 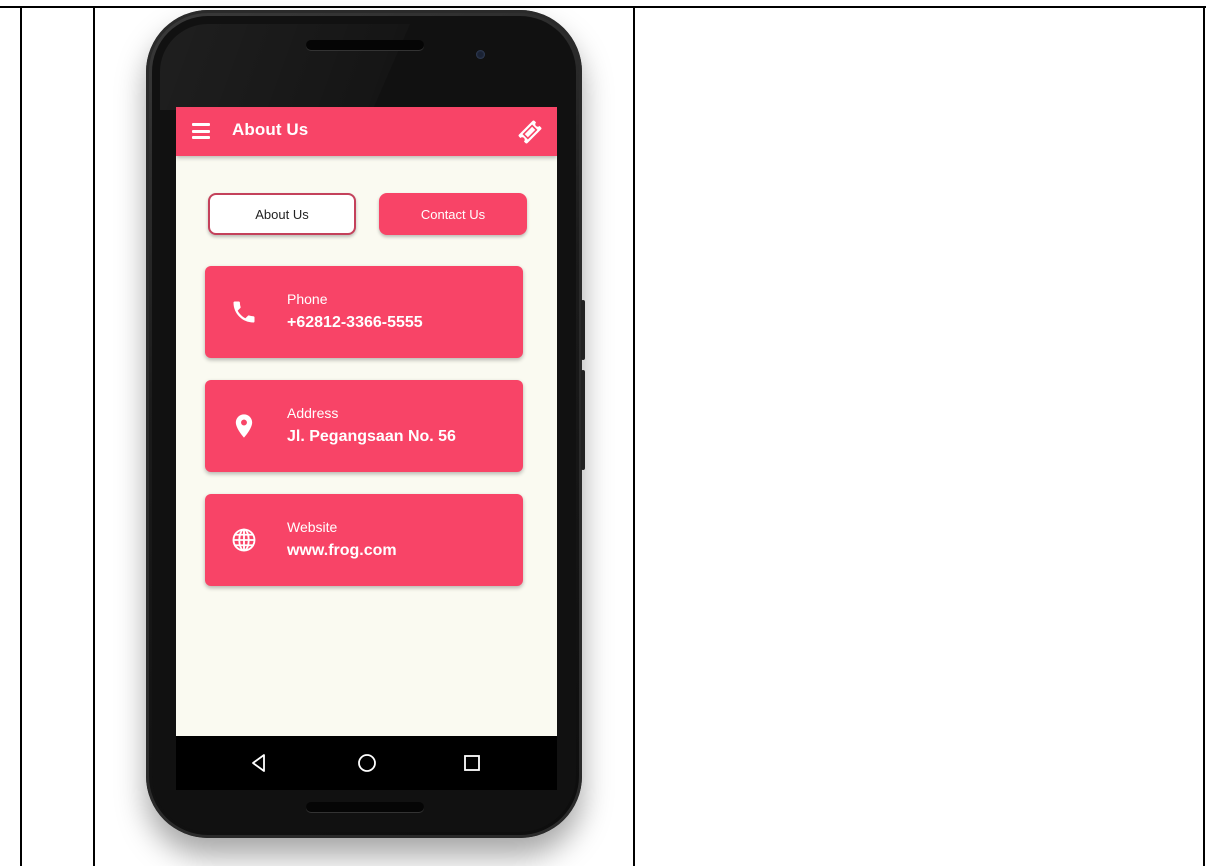 What do you see at coordinates (480, 54) in the screenshot?
I see `front-camera` at bounding box center [480, 54].